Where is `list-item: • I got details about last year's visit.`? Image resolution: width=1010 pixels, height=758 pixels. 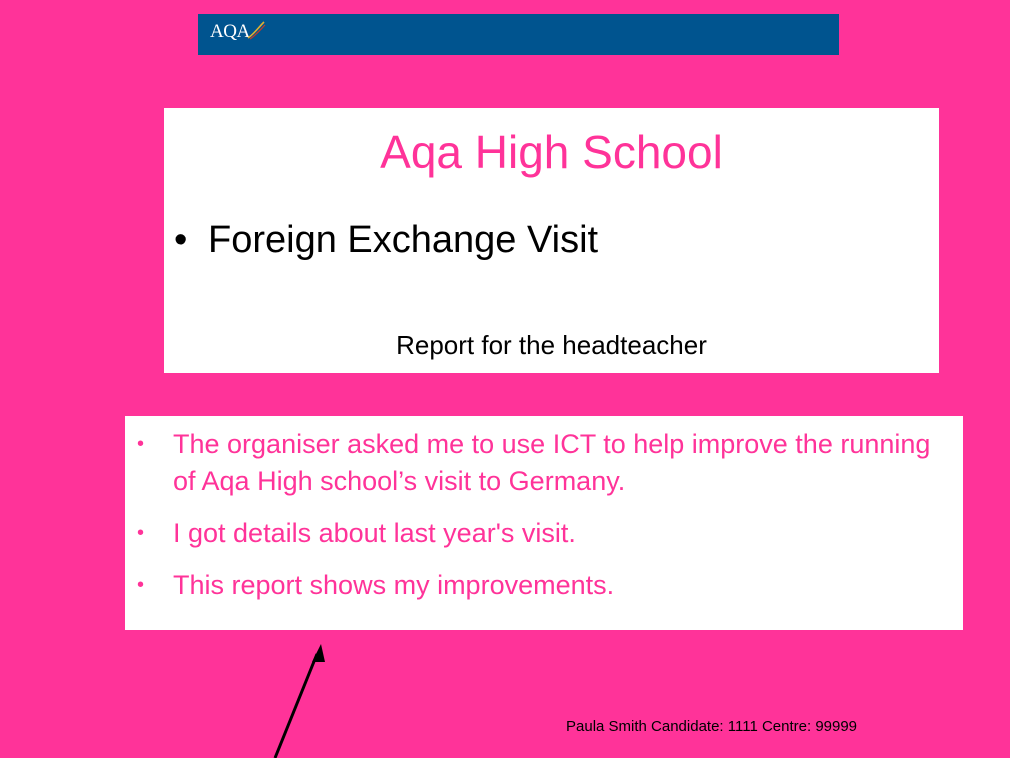 list-item: • I got details about last year's visit. is located at coordinates (547, 533).